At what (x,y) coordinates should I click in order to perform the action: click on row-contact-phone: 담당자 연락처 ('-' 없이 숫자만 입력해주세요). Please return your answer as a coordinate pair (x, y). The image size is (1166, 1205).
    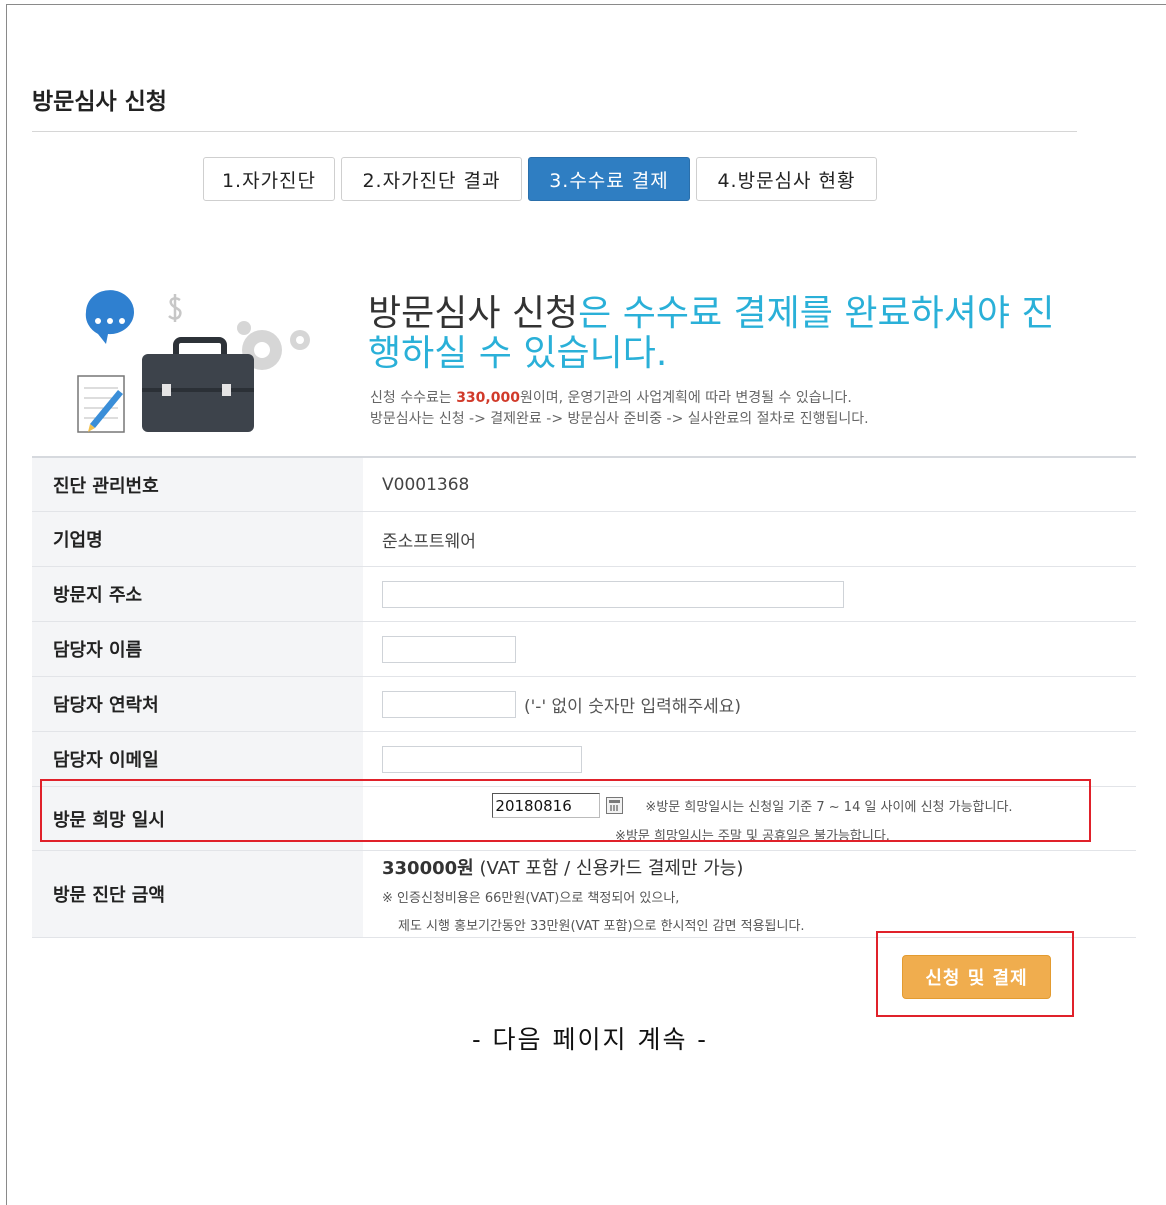
    Looking at the image, I should click on (584, 704).